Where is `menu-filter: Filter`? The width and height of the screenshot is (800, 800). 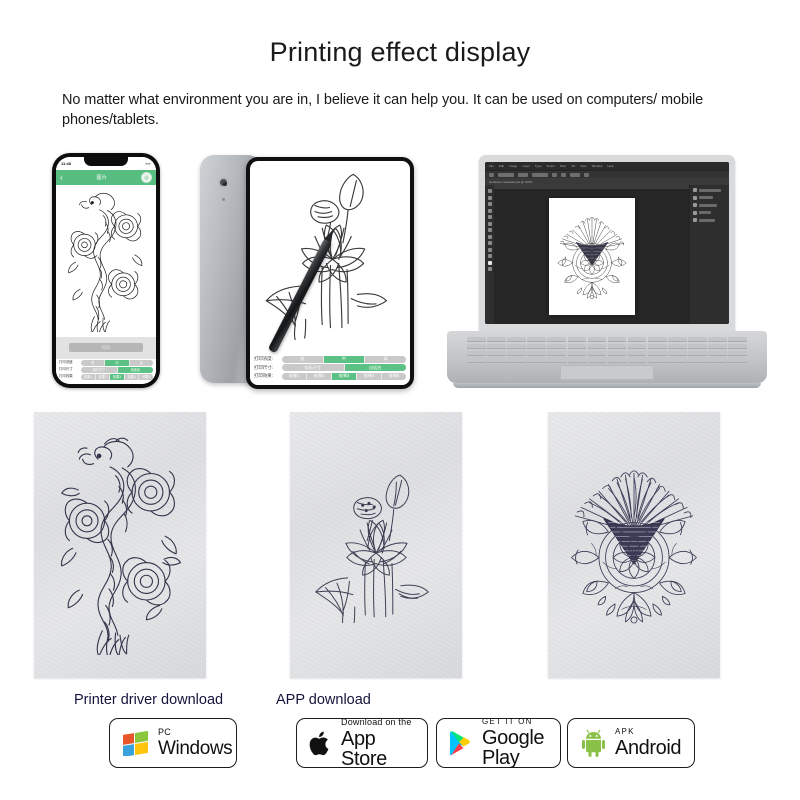 menu-filter: Filter is located at coordinates (563, 166).